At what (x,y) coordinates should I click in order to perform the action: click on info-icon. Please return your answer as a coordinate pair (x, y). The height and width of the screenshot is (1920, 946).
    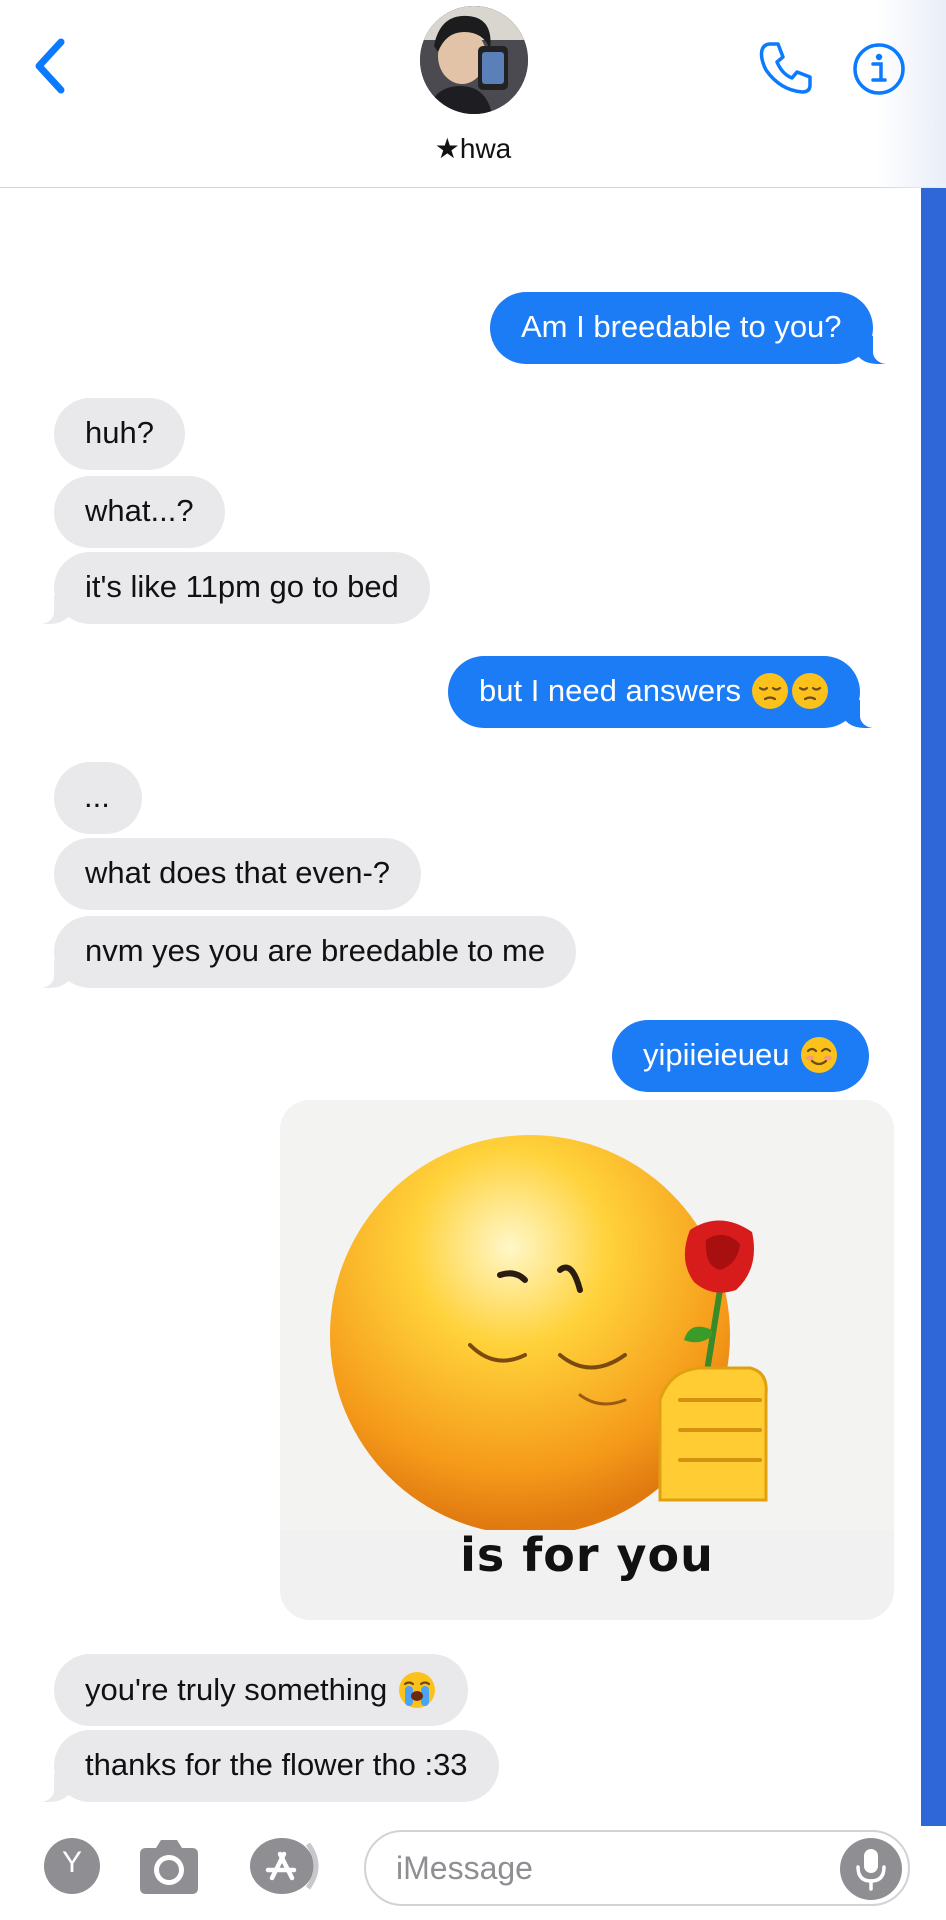
    Looking at the image, I should click on (879, 69).